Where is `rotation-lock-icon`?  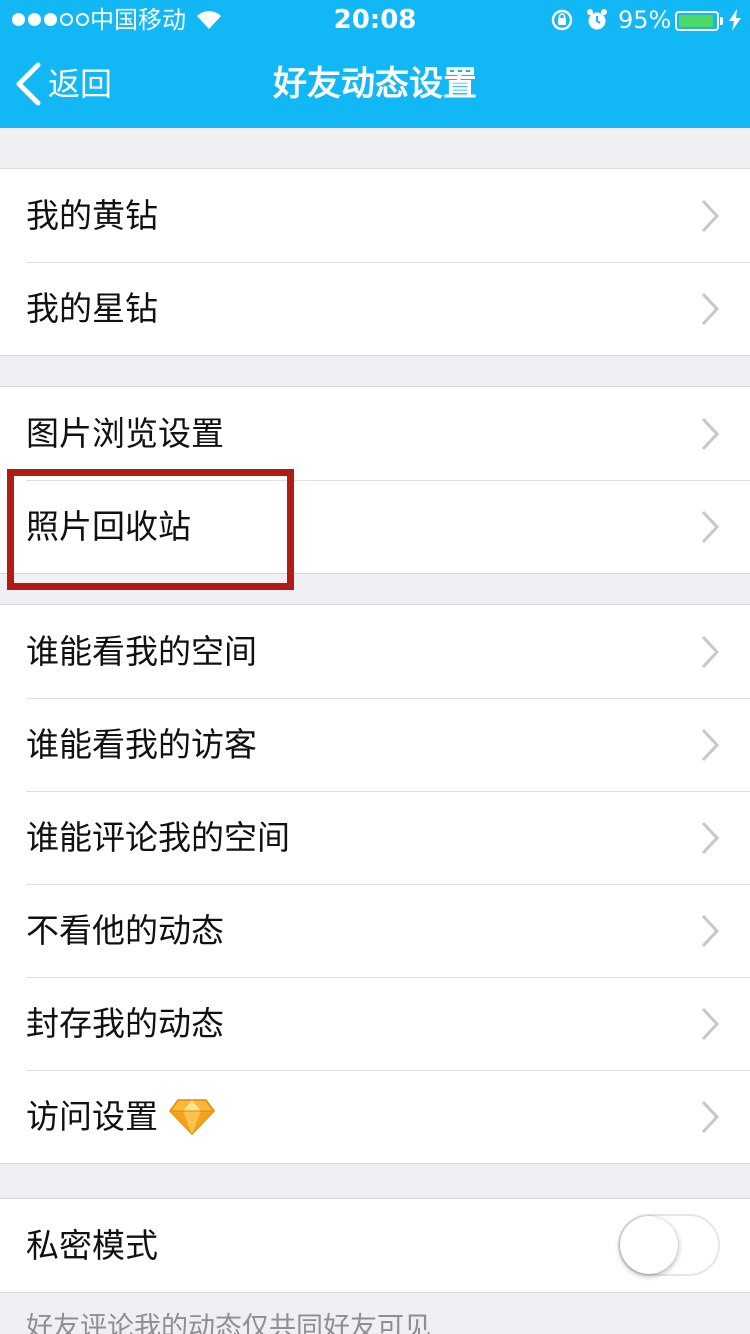 rotation-lock-icon is located at coordinates (562, 20).